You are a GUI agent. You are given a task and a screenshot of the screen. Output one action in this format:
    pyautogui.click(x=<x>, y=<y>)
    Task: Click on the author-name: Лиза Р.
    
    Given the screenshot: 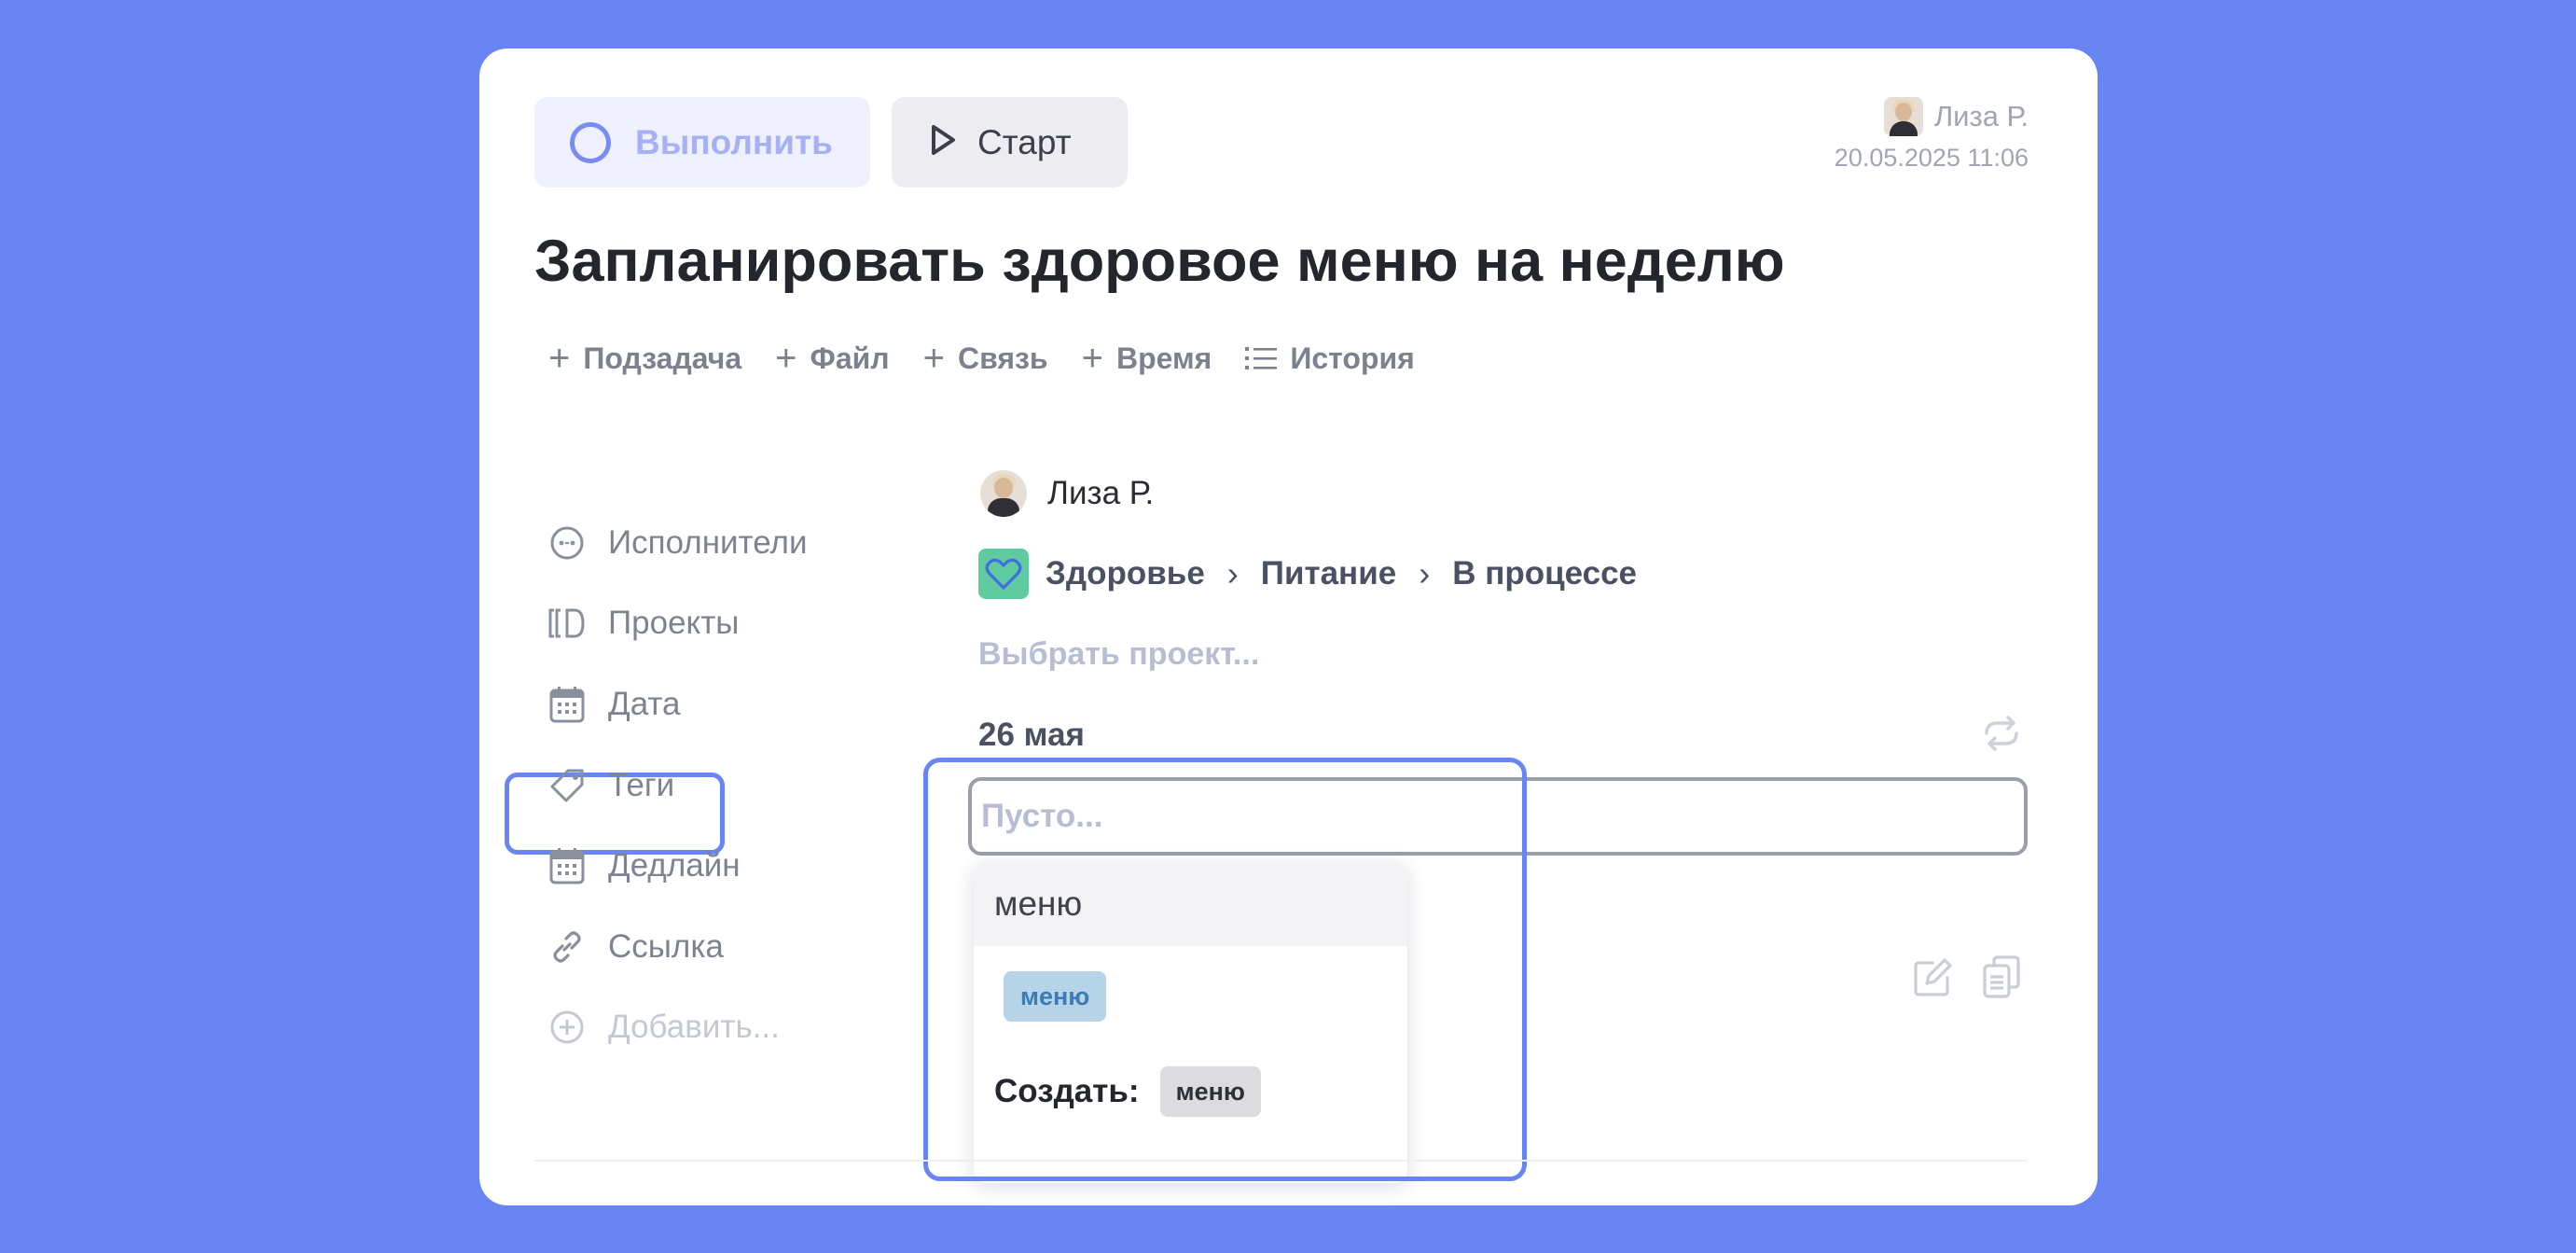 What is the action you would take?
    pyautogui.click(x=1981, y=116)
    